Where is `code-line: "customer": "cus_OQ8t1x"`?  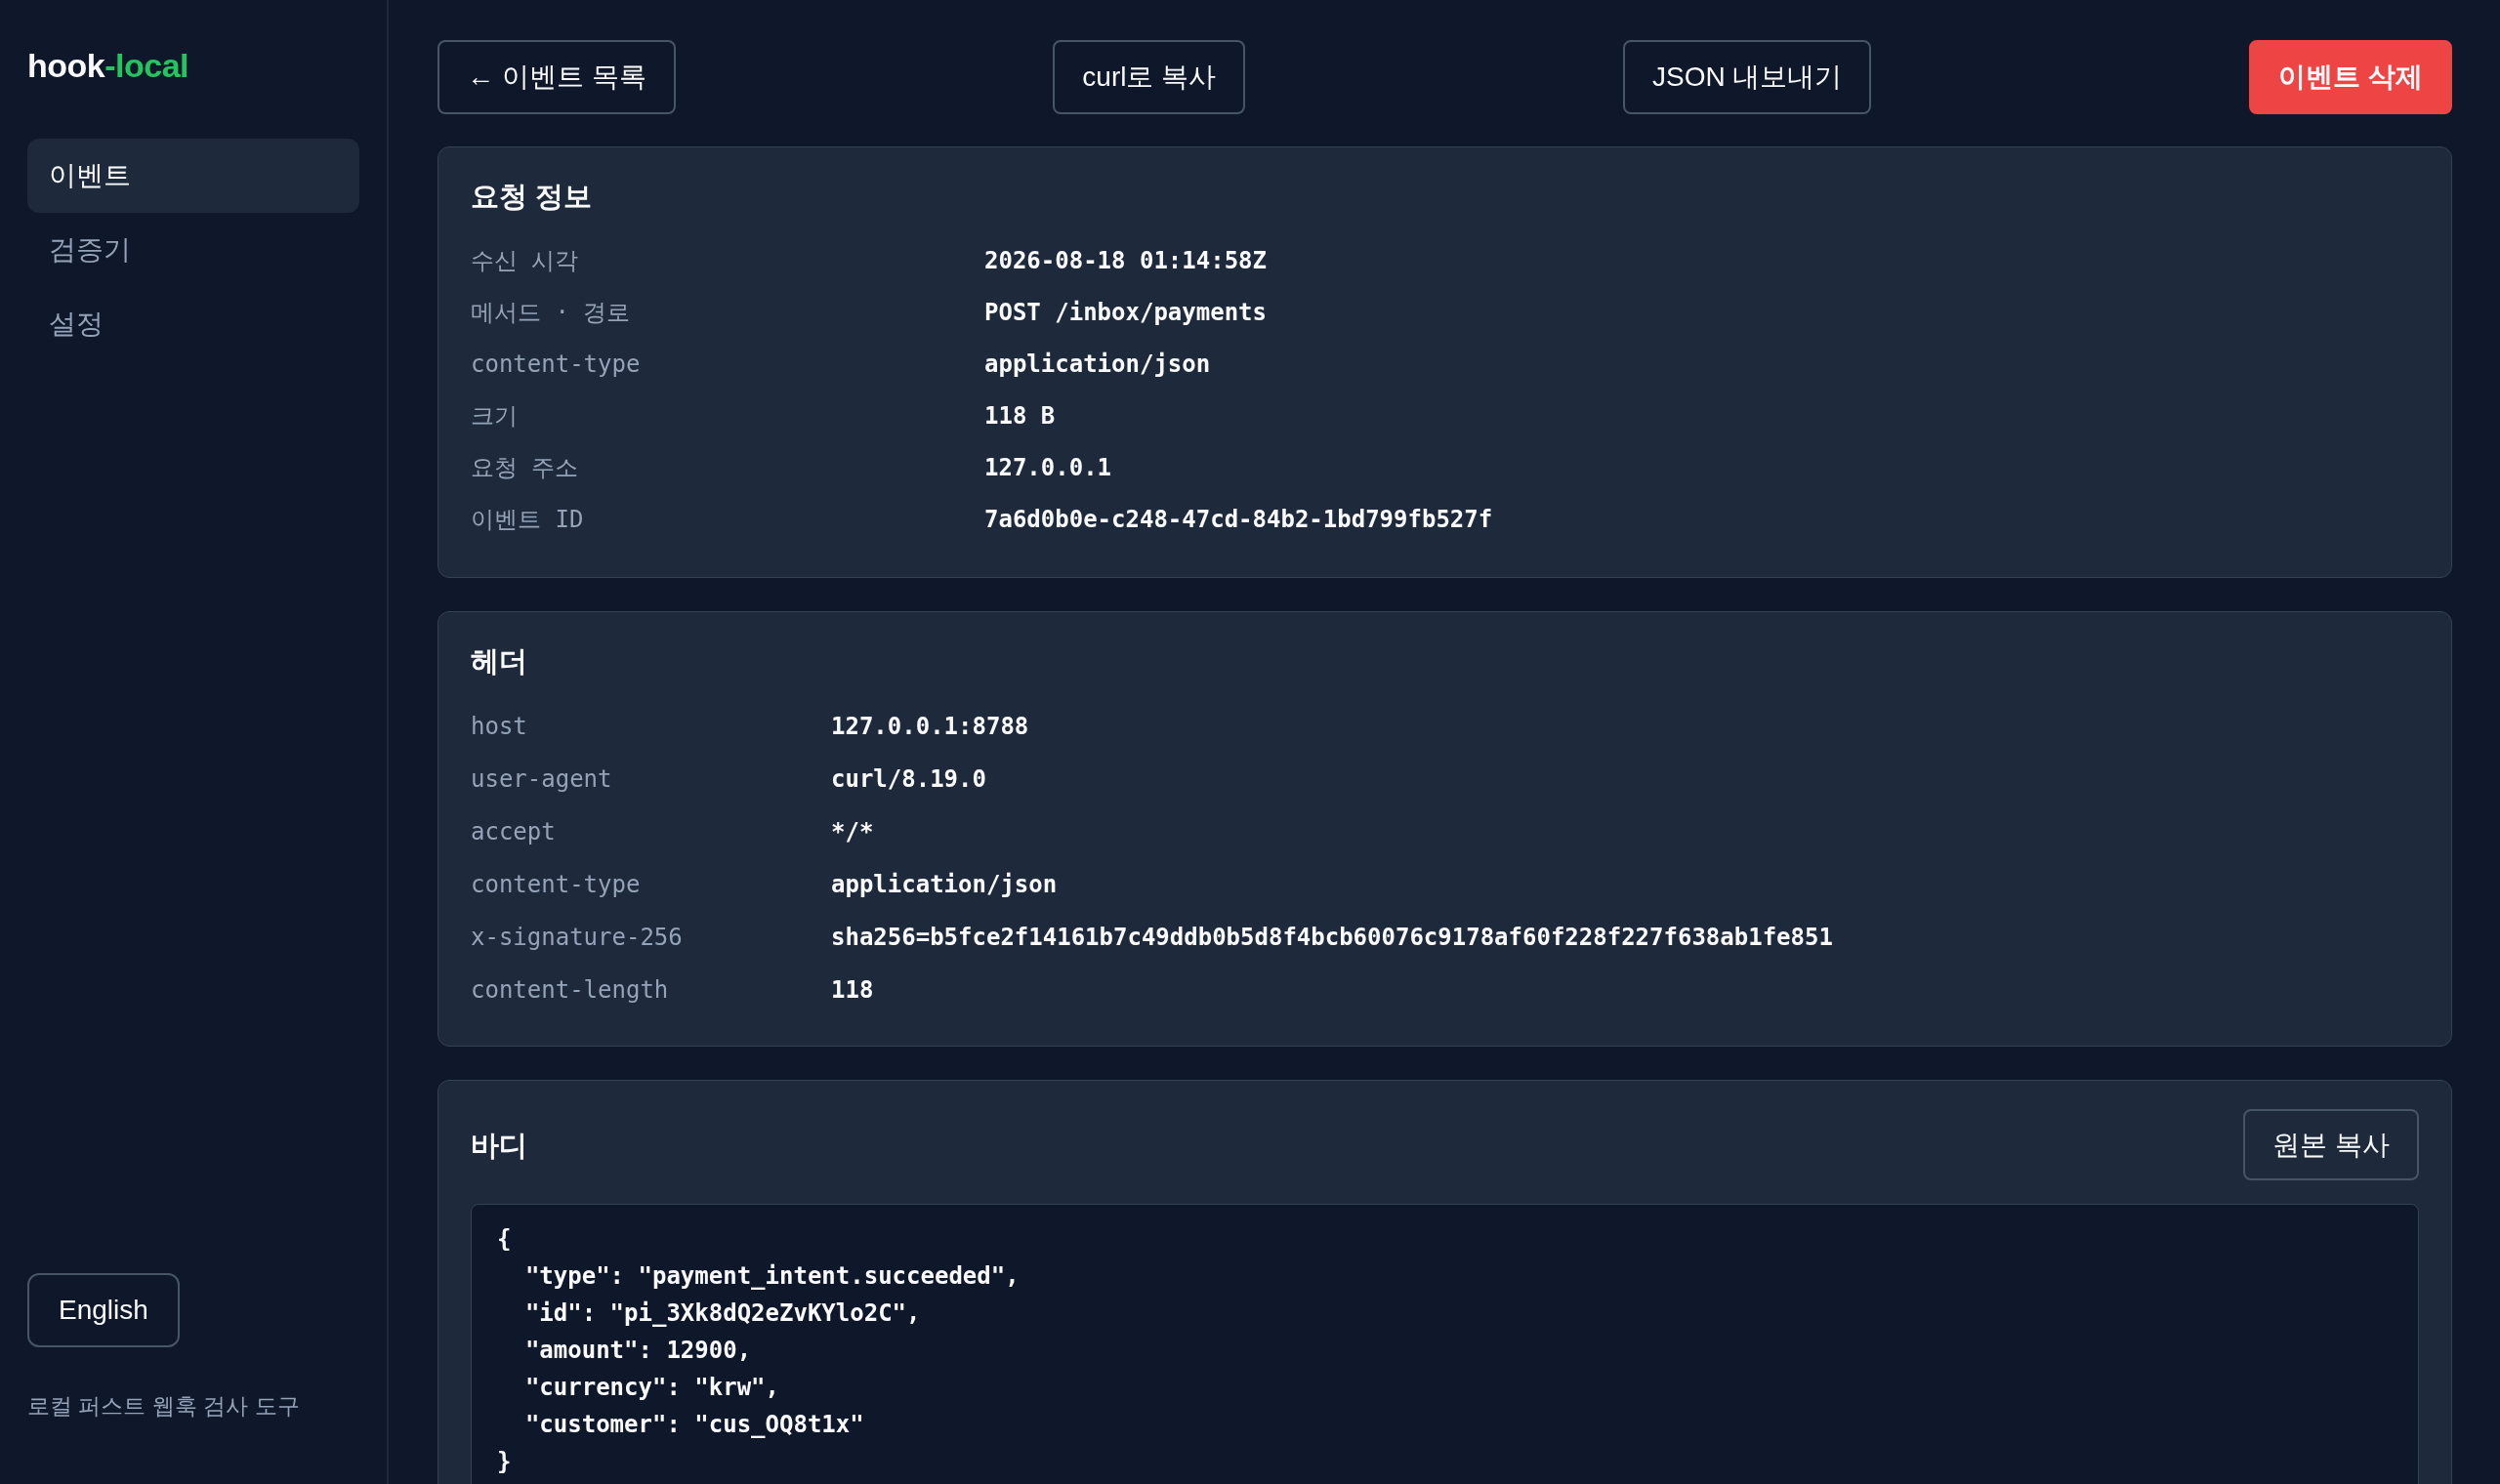
code-line: "customer": "cus_OQ8t1x" is located at coordinates (694, 1425).